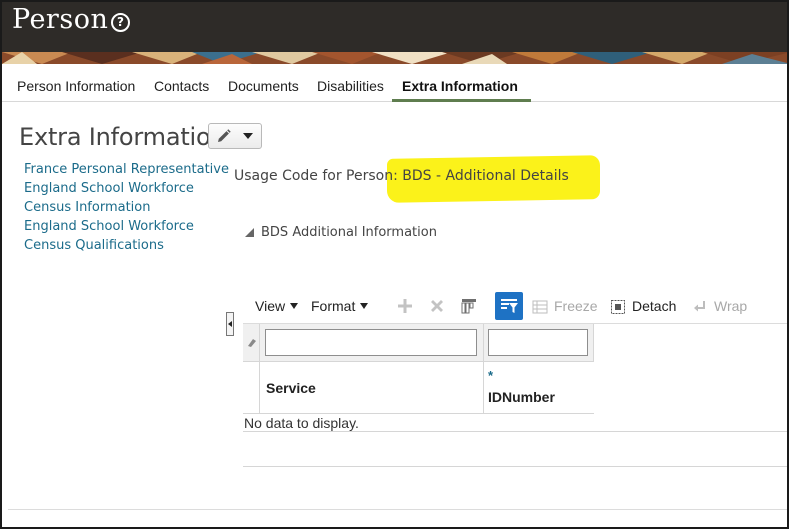  What do you see at coordinates (76, 86) in the screenshot?
I see `tab-person-information: Person Information` at bounding box center [76, 86].